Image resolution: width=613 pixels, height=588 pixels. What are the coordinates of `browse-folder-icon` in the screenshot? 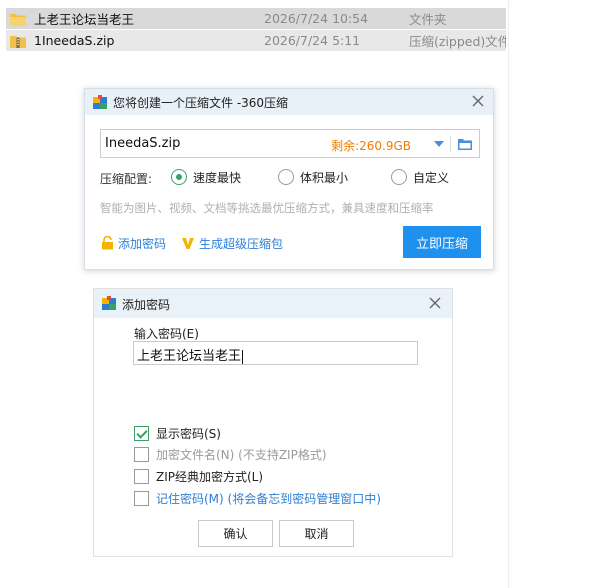 It's located at (465, 144).